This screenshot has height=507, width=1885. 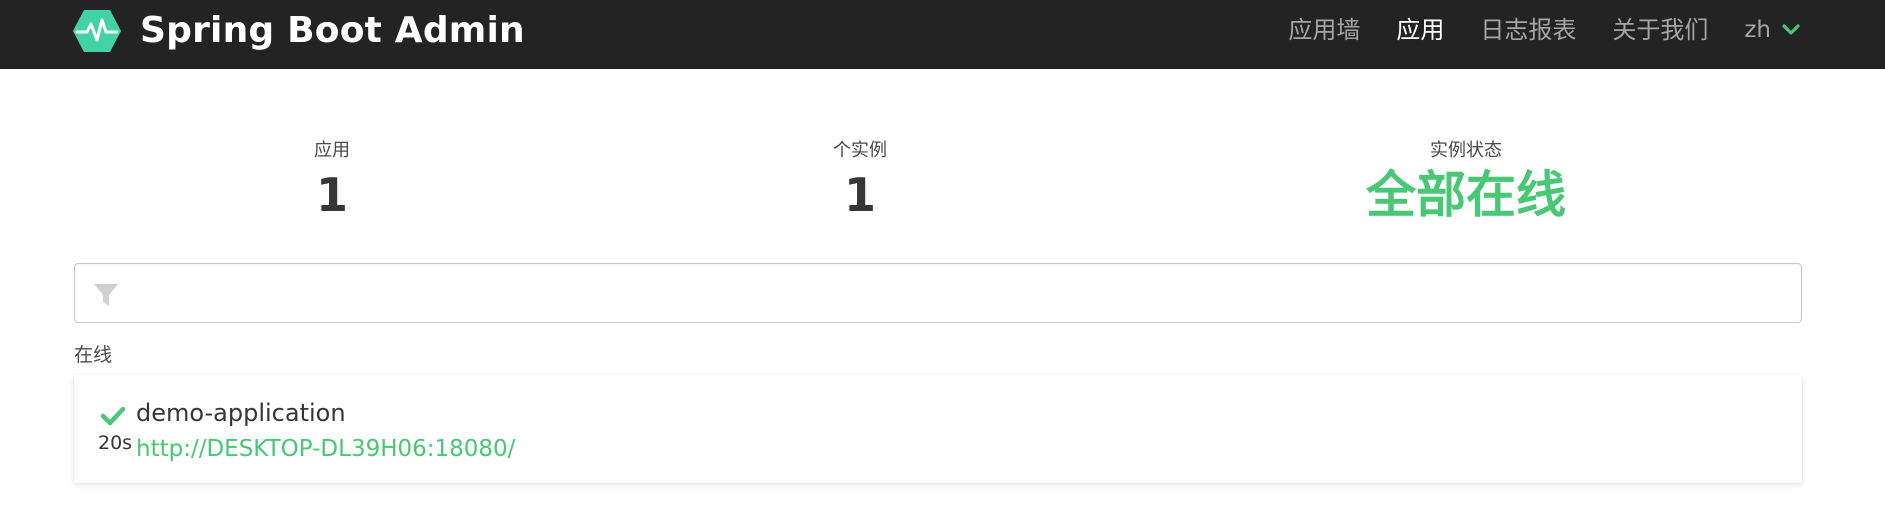 I want to click on summary-instances: 个实例 1, so click(x=860, y=181).